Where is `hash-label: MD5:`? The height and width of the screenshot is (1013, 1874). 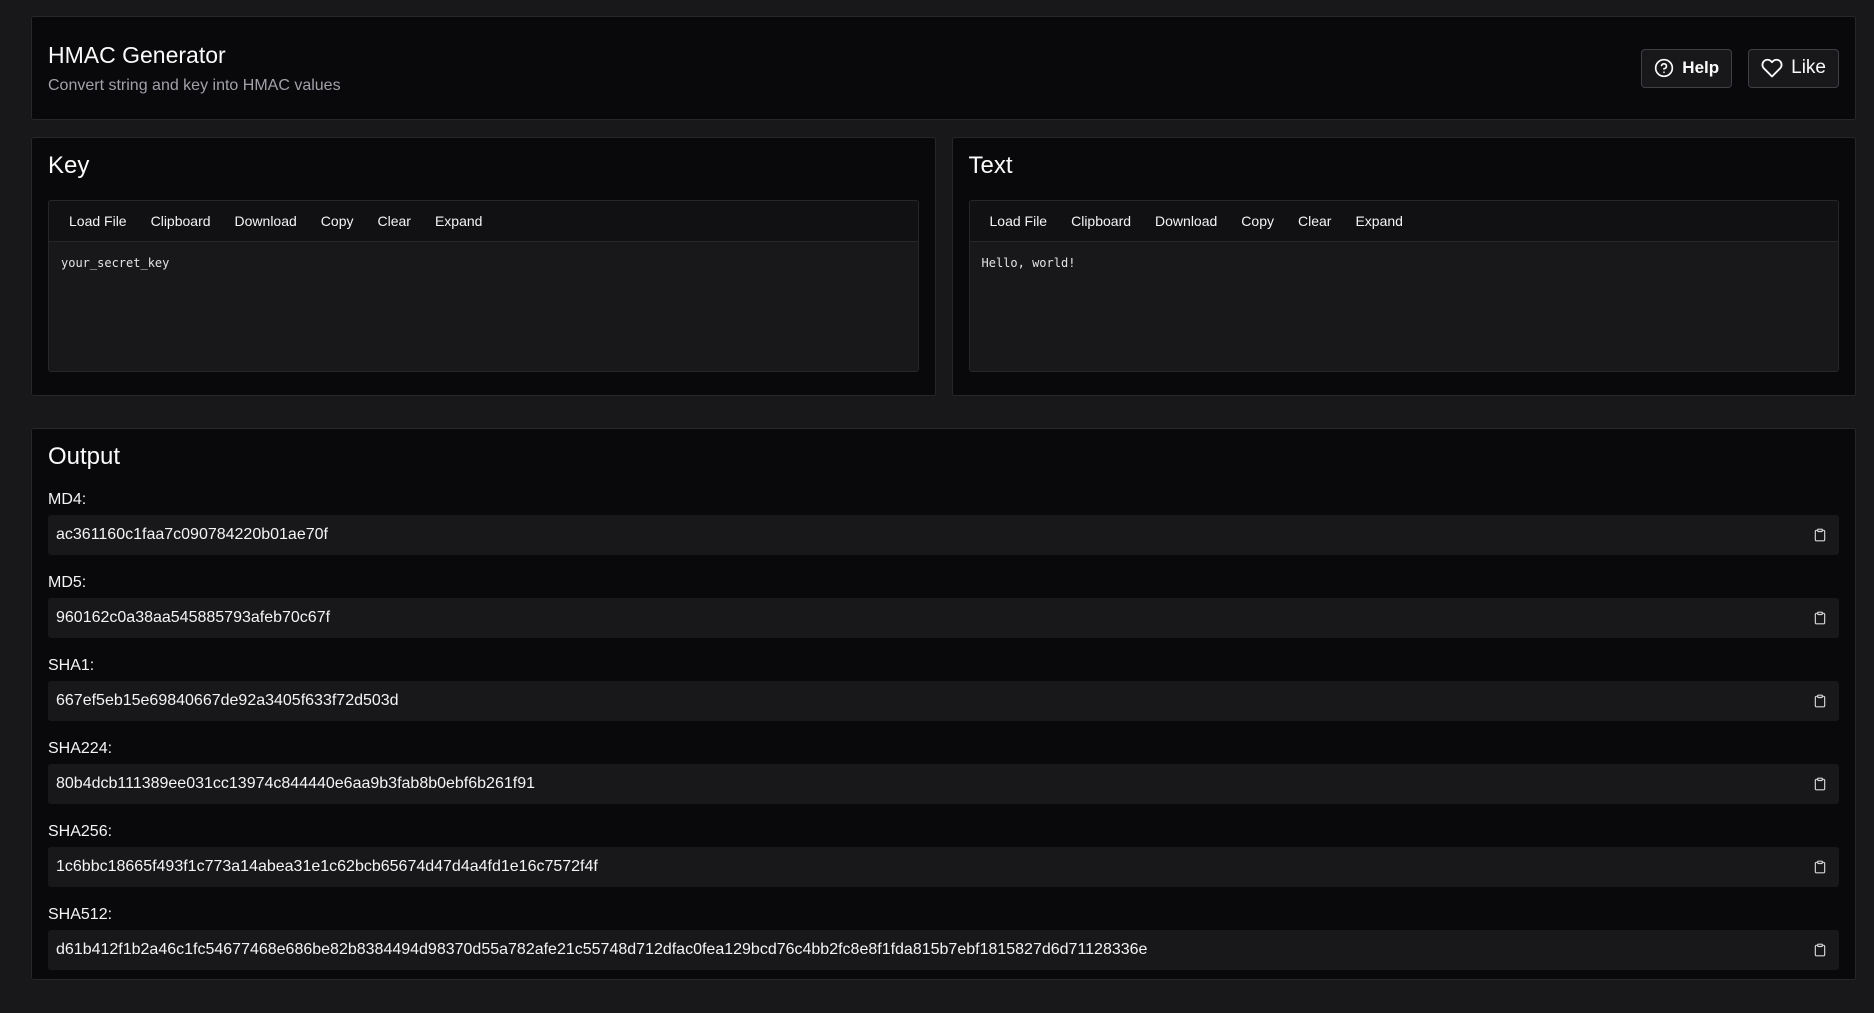
hash-label: MD5: is located at coordinates (67, 582).